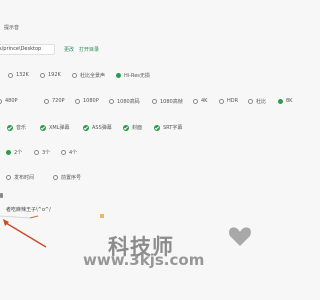  Describe the element at coordinates (167, 101) in the screenshot. I see `video-option-1080-high-fps: 1080高帧` at that location.